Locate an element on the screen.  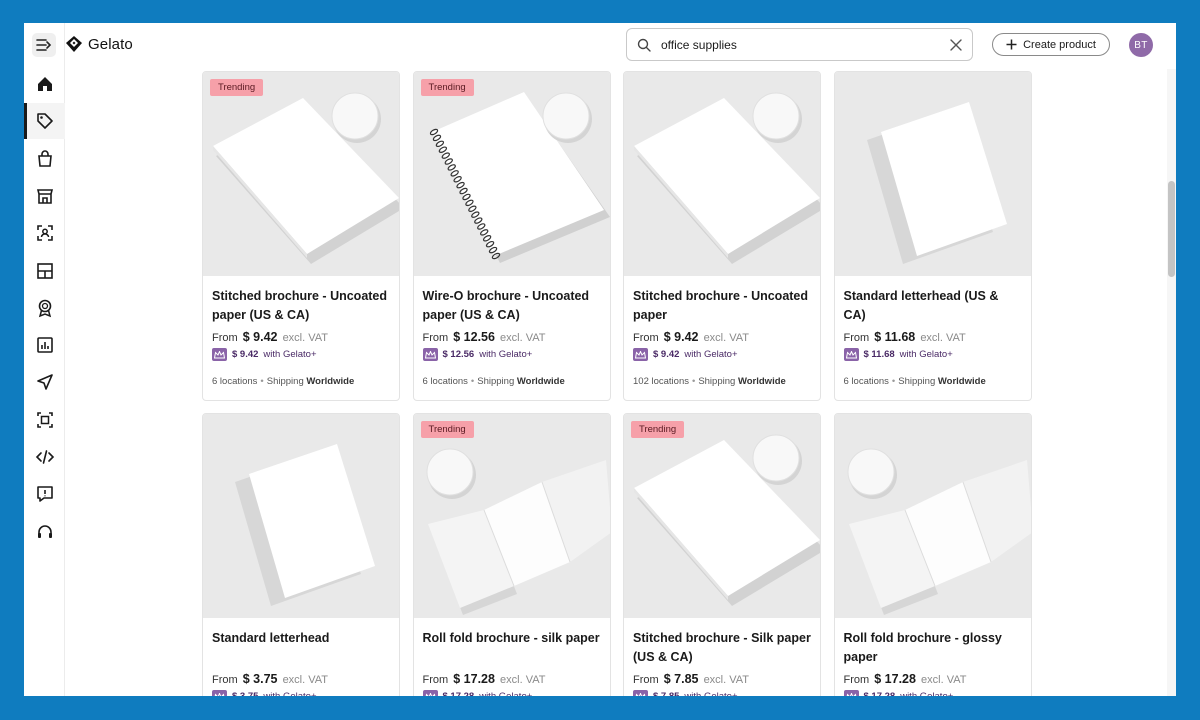
plus-price: $ 11.68 is located at coordinates (879, 354).